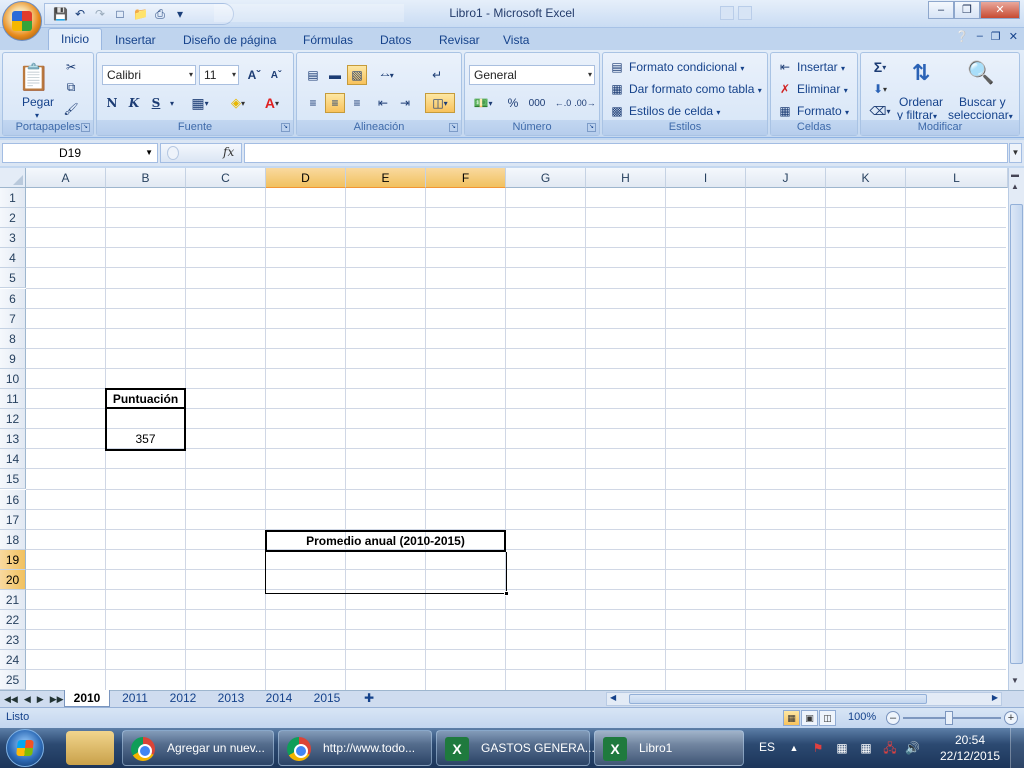 This screenshot has height=768, width=1024. I want to click on column-header-d: D, so click(306, 178).